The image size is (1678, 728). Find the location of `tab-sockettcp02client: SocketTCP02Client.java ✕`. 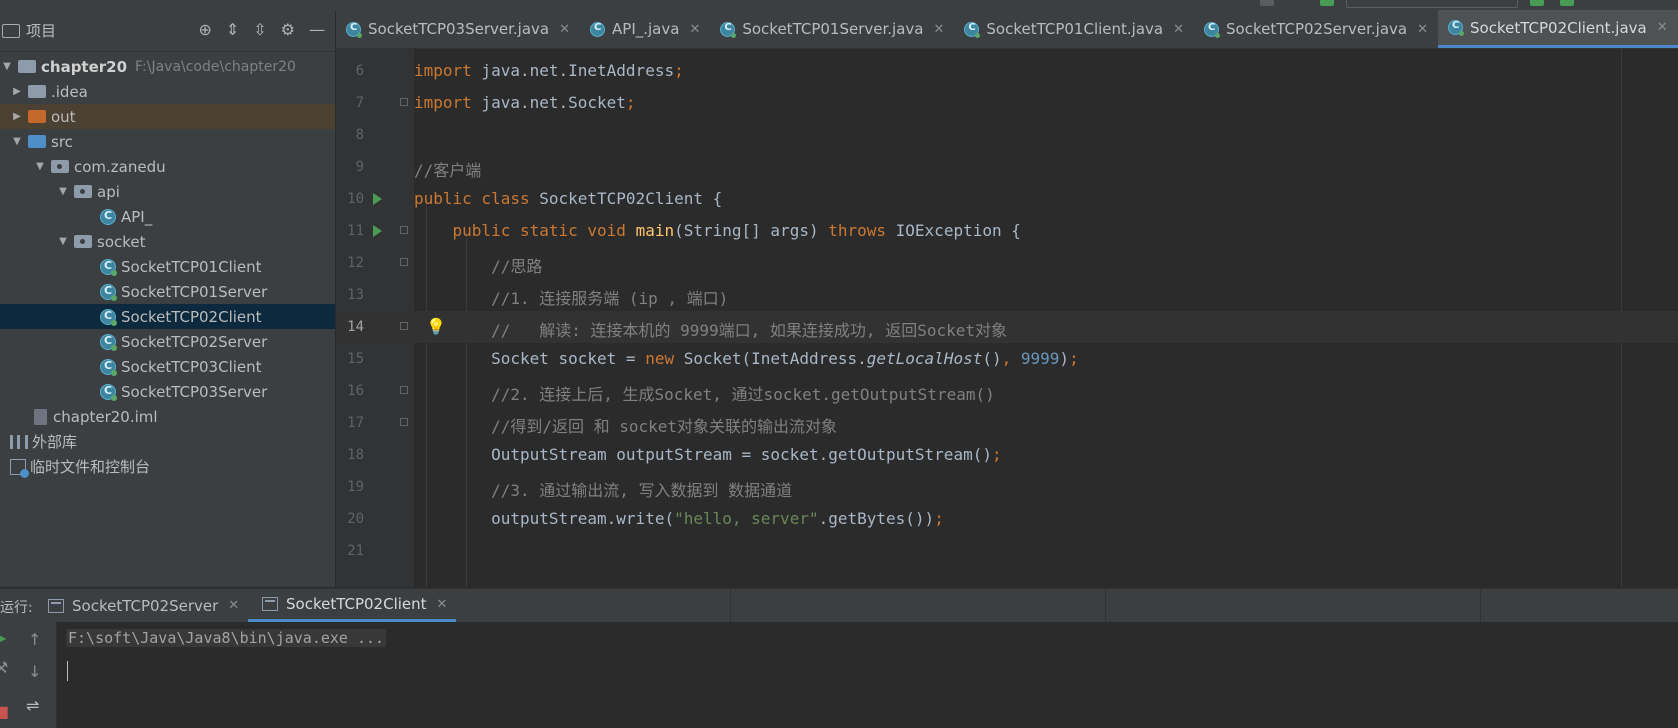

tab-sockettcp02client: SocketTCP02Client.java ✕ is located at coordinates (1558, 29).